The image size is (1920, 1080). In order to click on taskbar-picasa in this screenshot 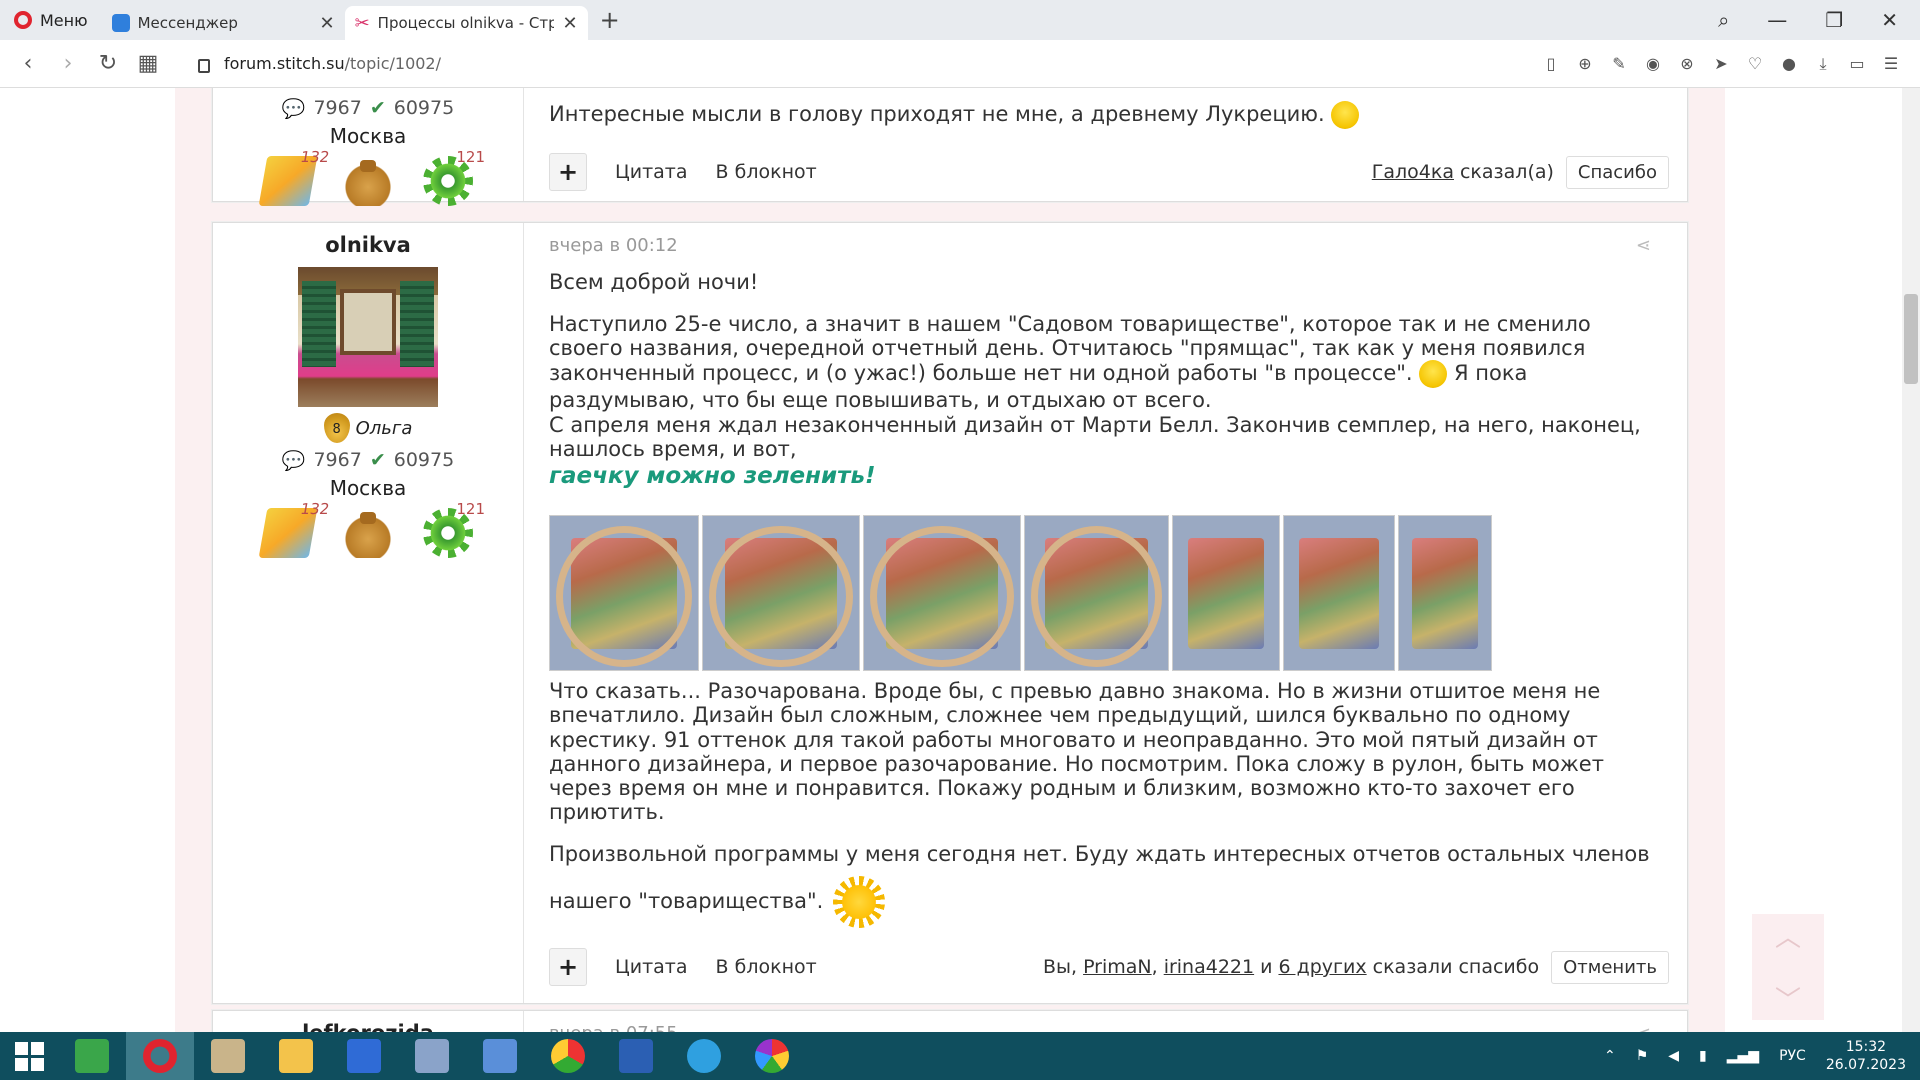, I will do `click(772, 1056)`.